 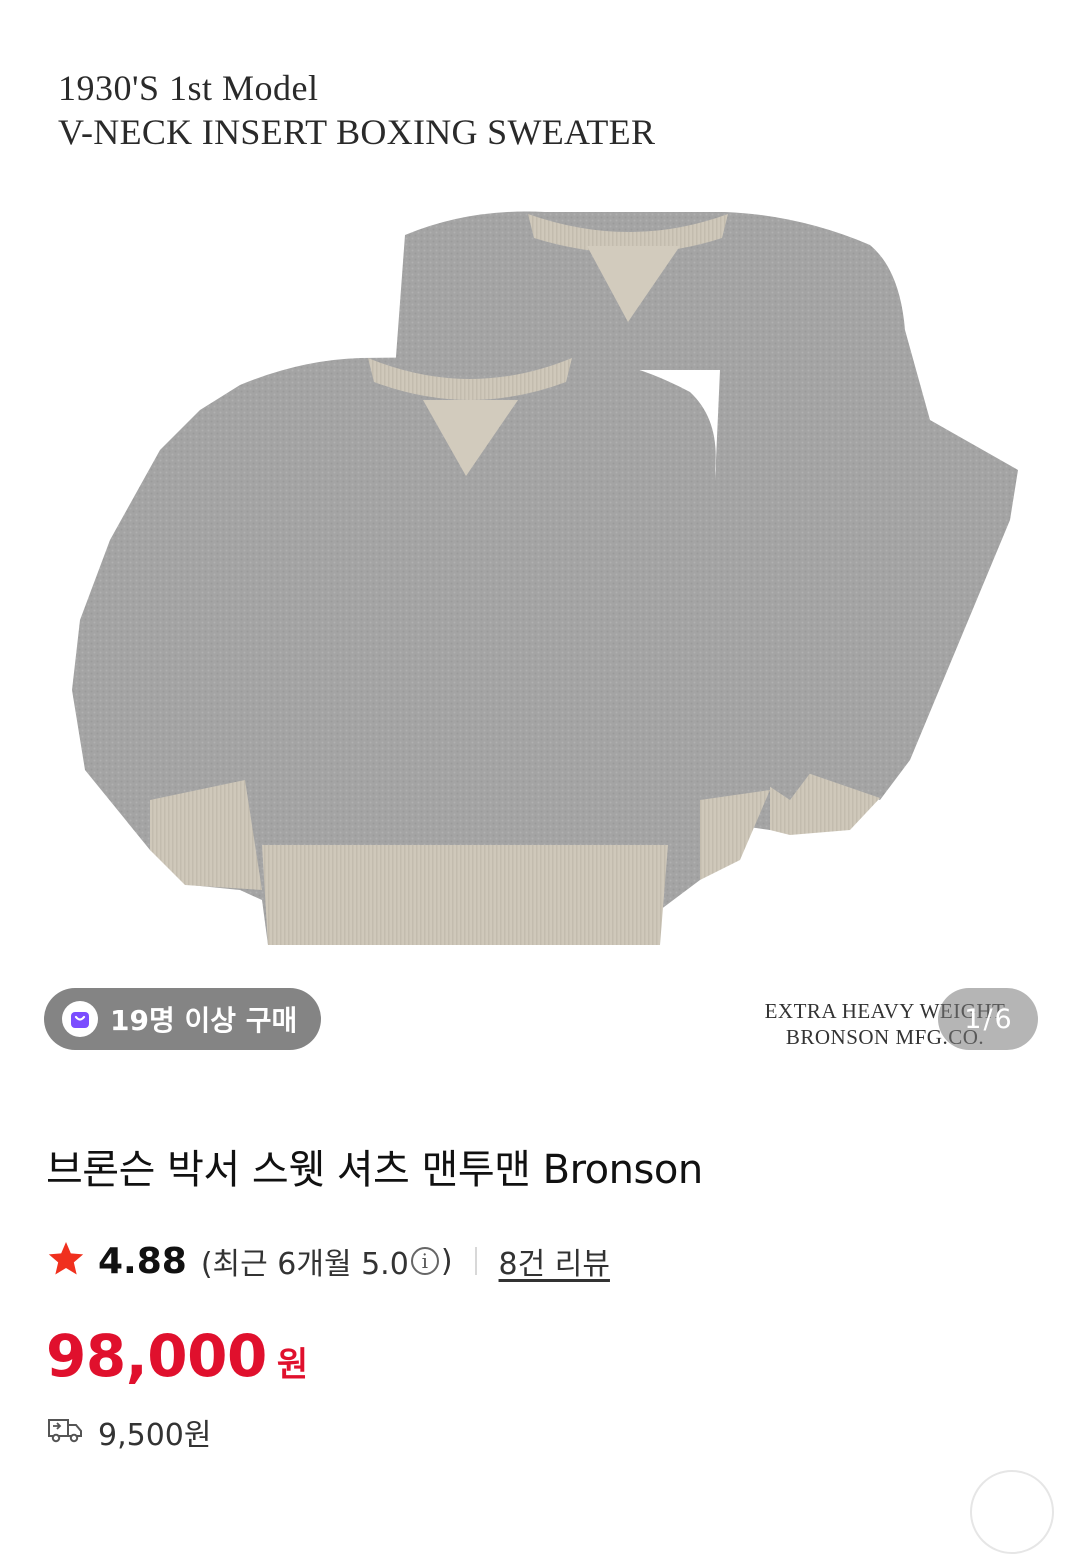 What do you see at coordinates (304, 1264) in the screenshot?
I see `recent-rating-prefix: (최근 6개월 5.0` at bounding box center [304, 1264].